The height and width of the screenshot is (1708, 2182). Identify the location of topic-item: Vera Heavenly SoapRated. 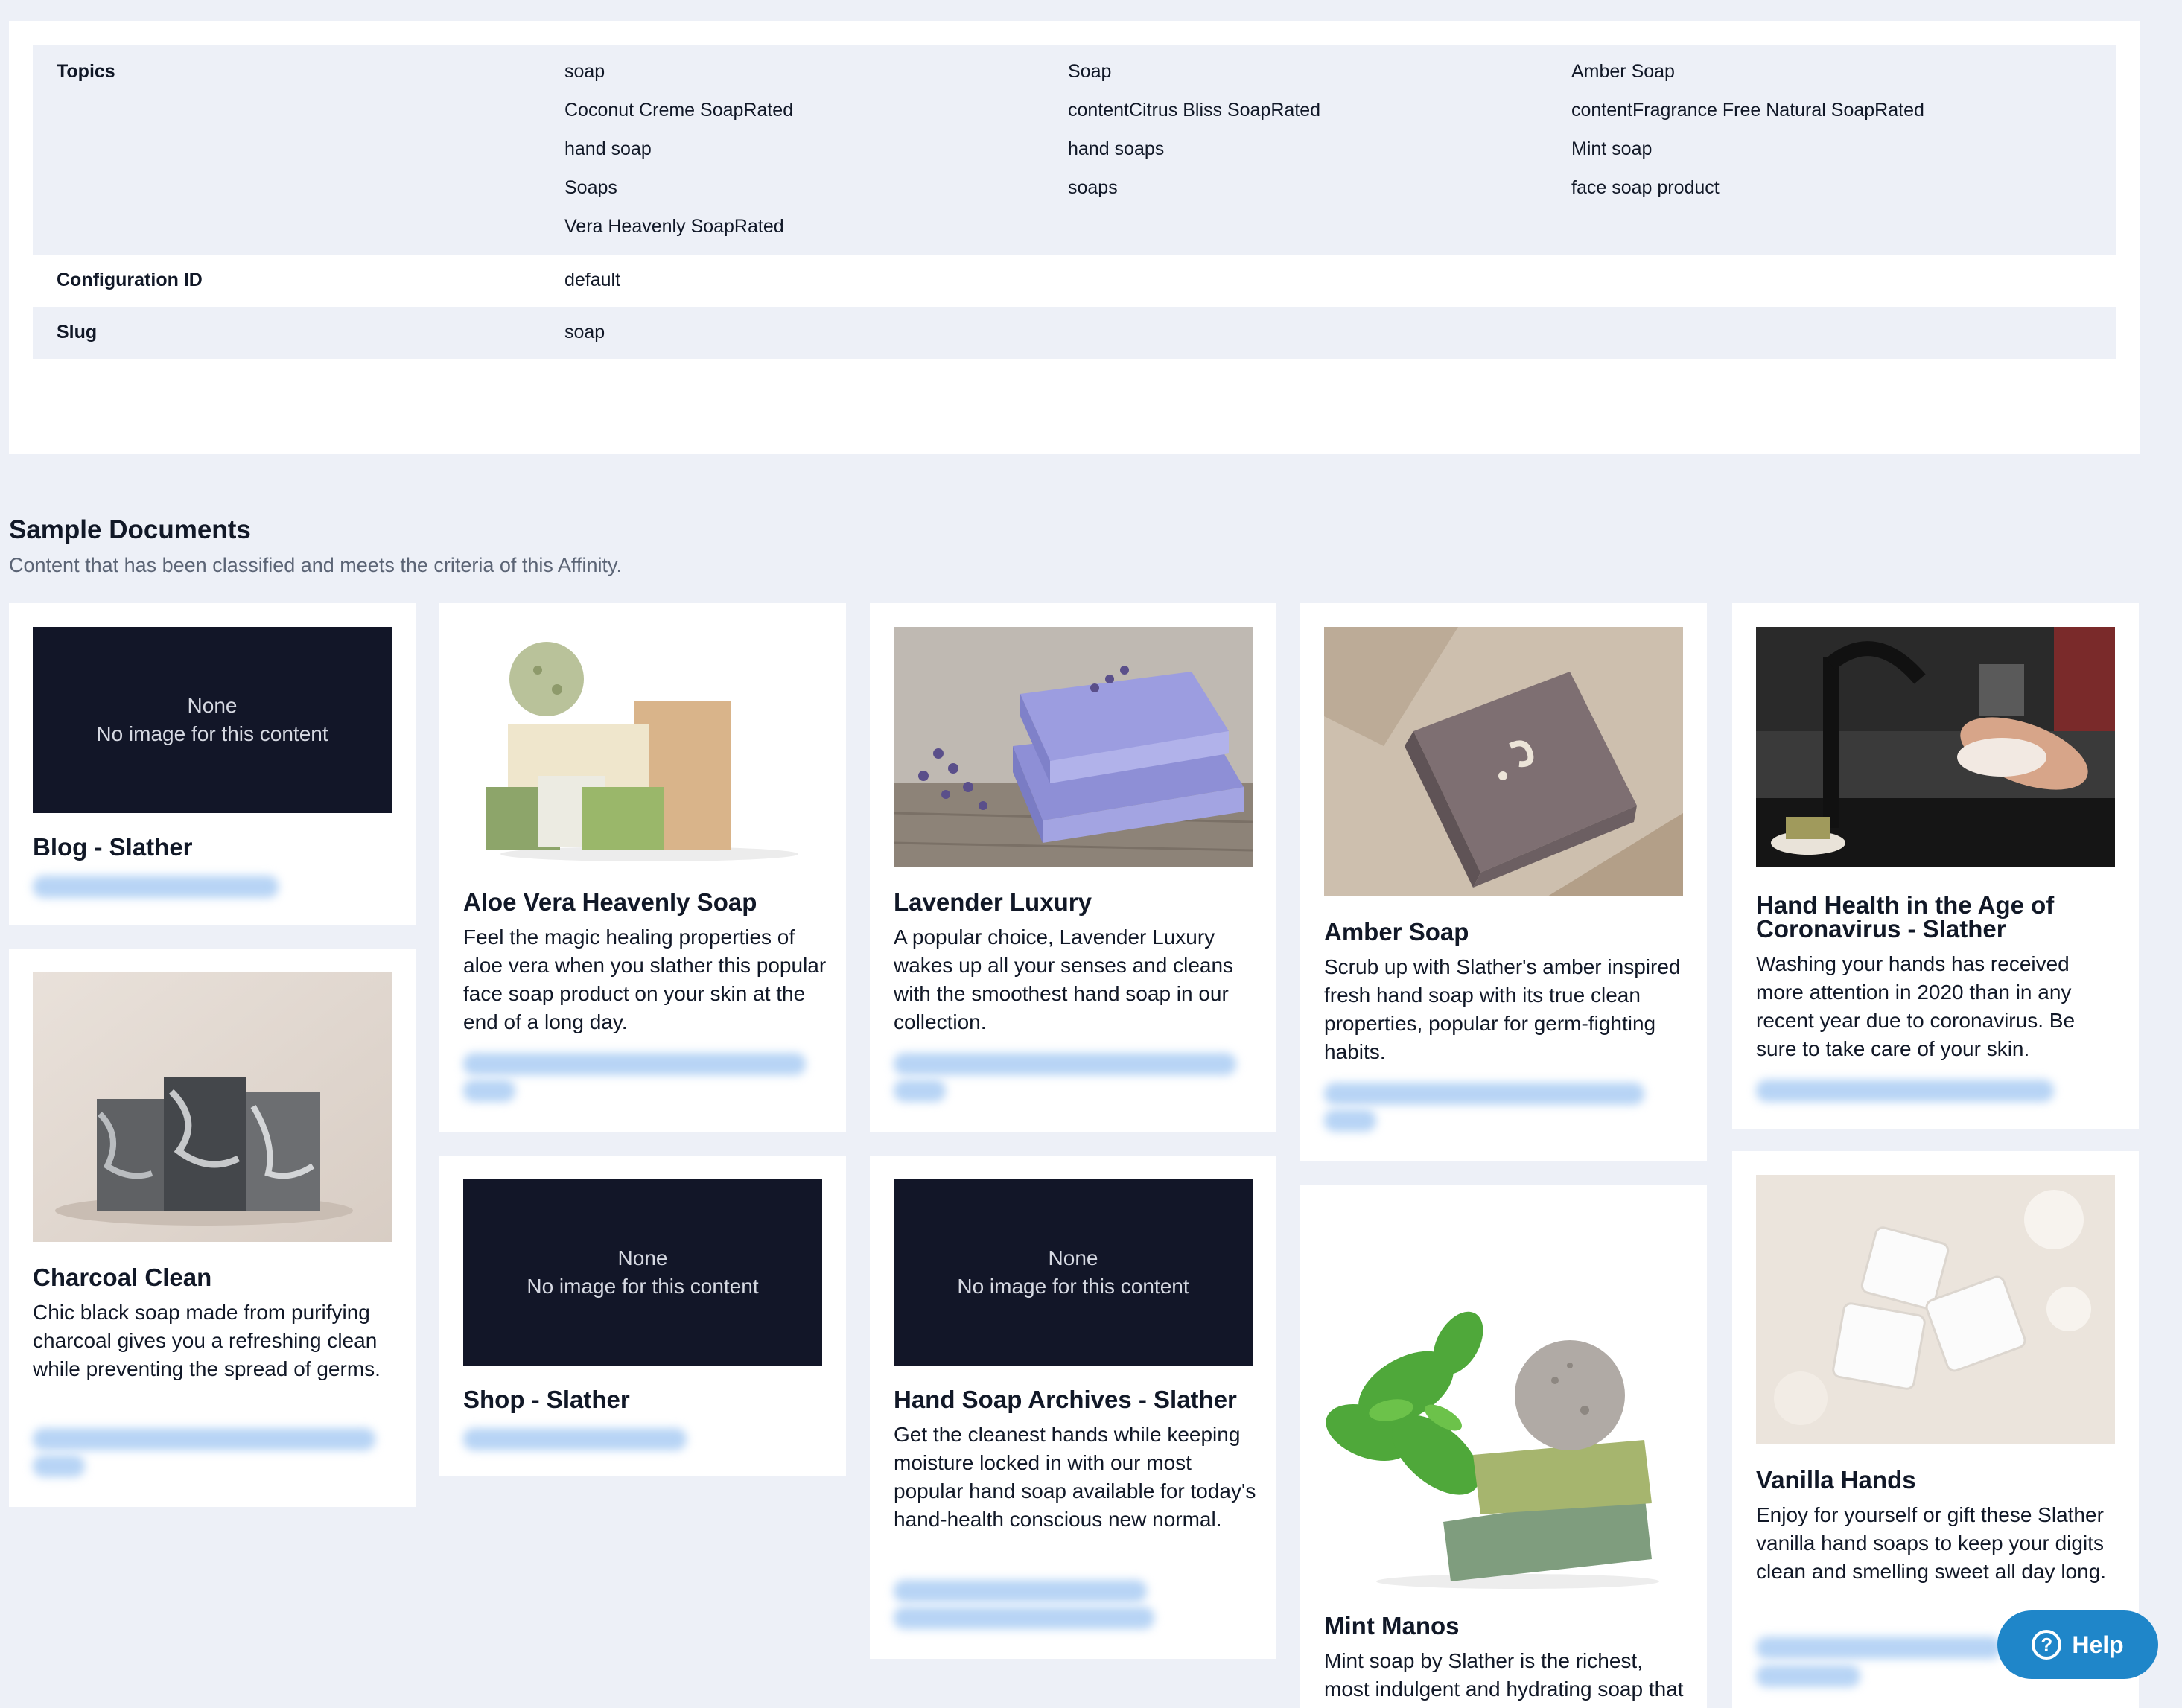
(674, 226).